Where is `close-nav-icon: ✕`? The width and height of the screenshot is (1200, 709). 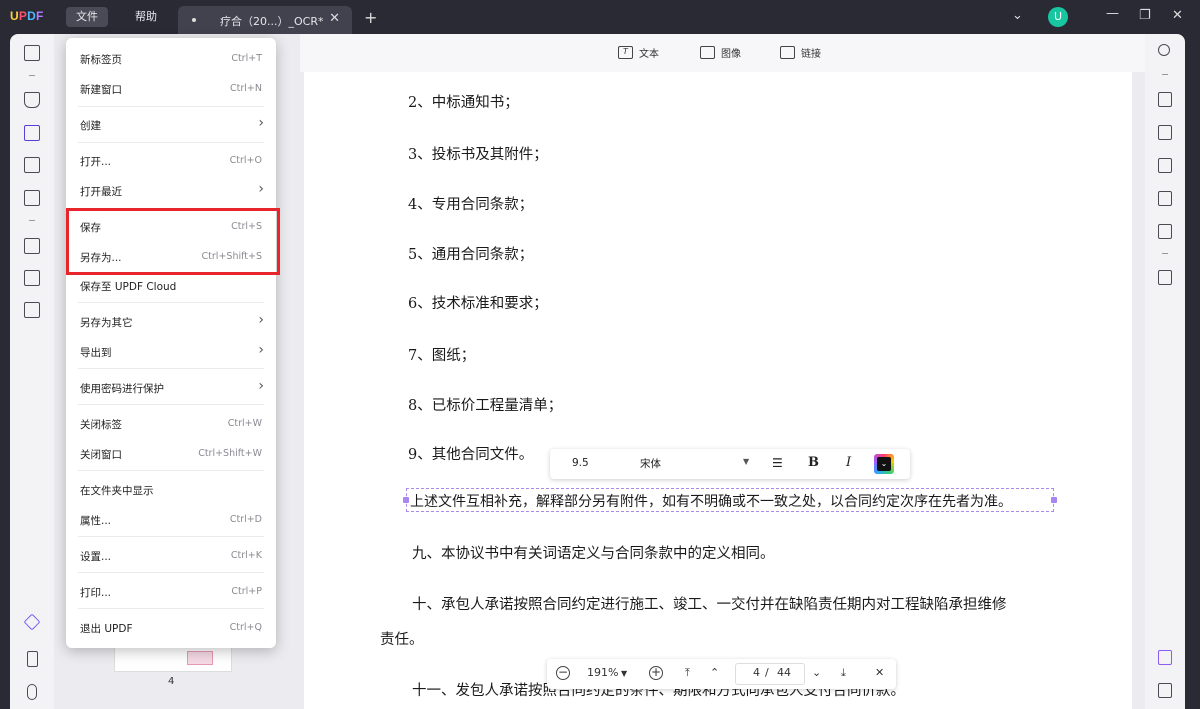
close-nav-icon: ✕ is located at coordinates (879, 672).